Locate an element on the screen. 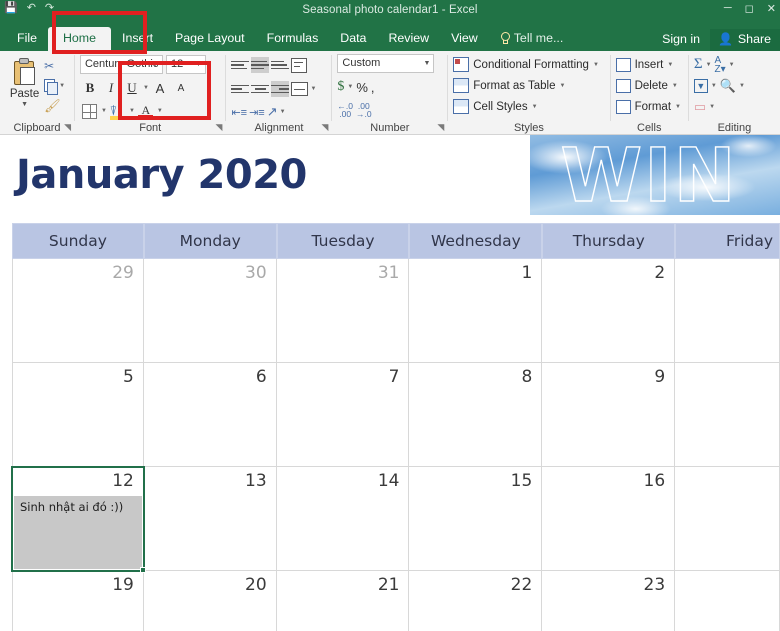 The height and width of the screenshot is (631, 780). font-color-button: A is located at coordinates (146, 111).